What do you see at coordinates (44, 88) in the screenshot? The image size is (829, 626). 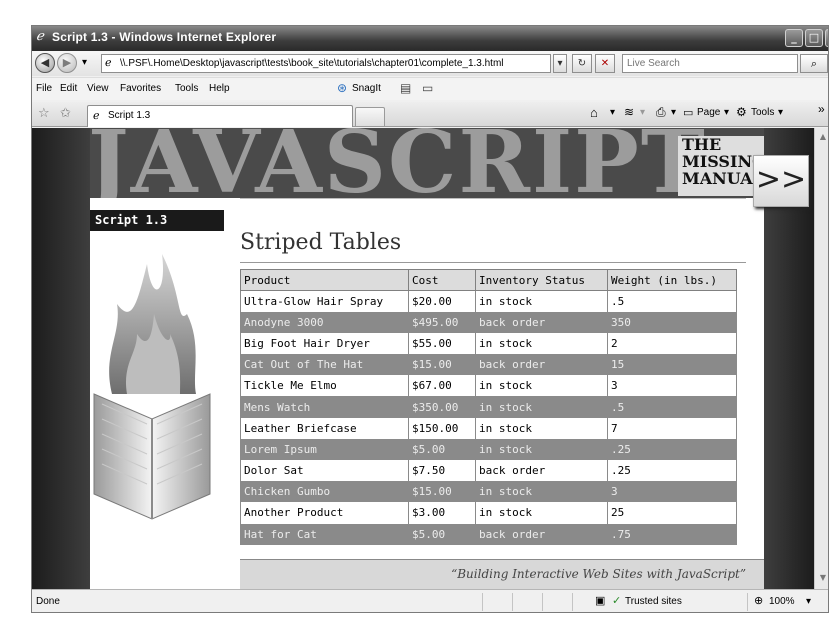 I see `menu-file: File` at bounding box center [44, 88].